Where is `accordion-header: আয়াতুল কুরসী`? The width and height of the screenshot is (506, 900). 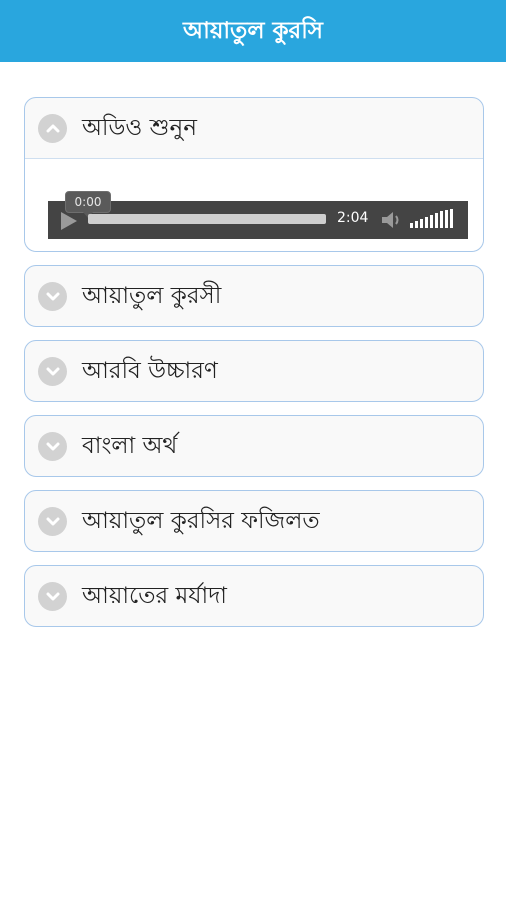 accordion-header: আয়াতুল কুরসী is located at coordinates (254, 296).